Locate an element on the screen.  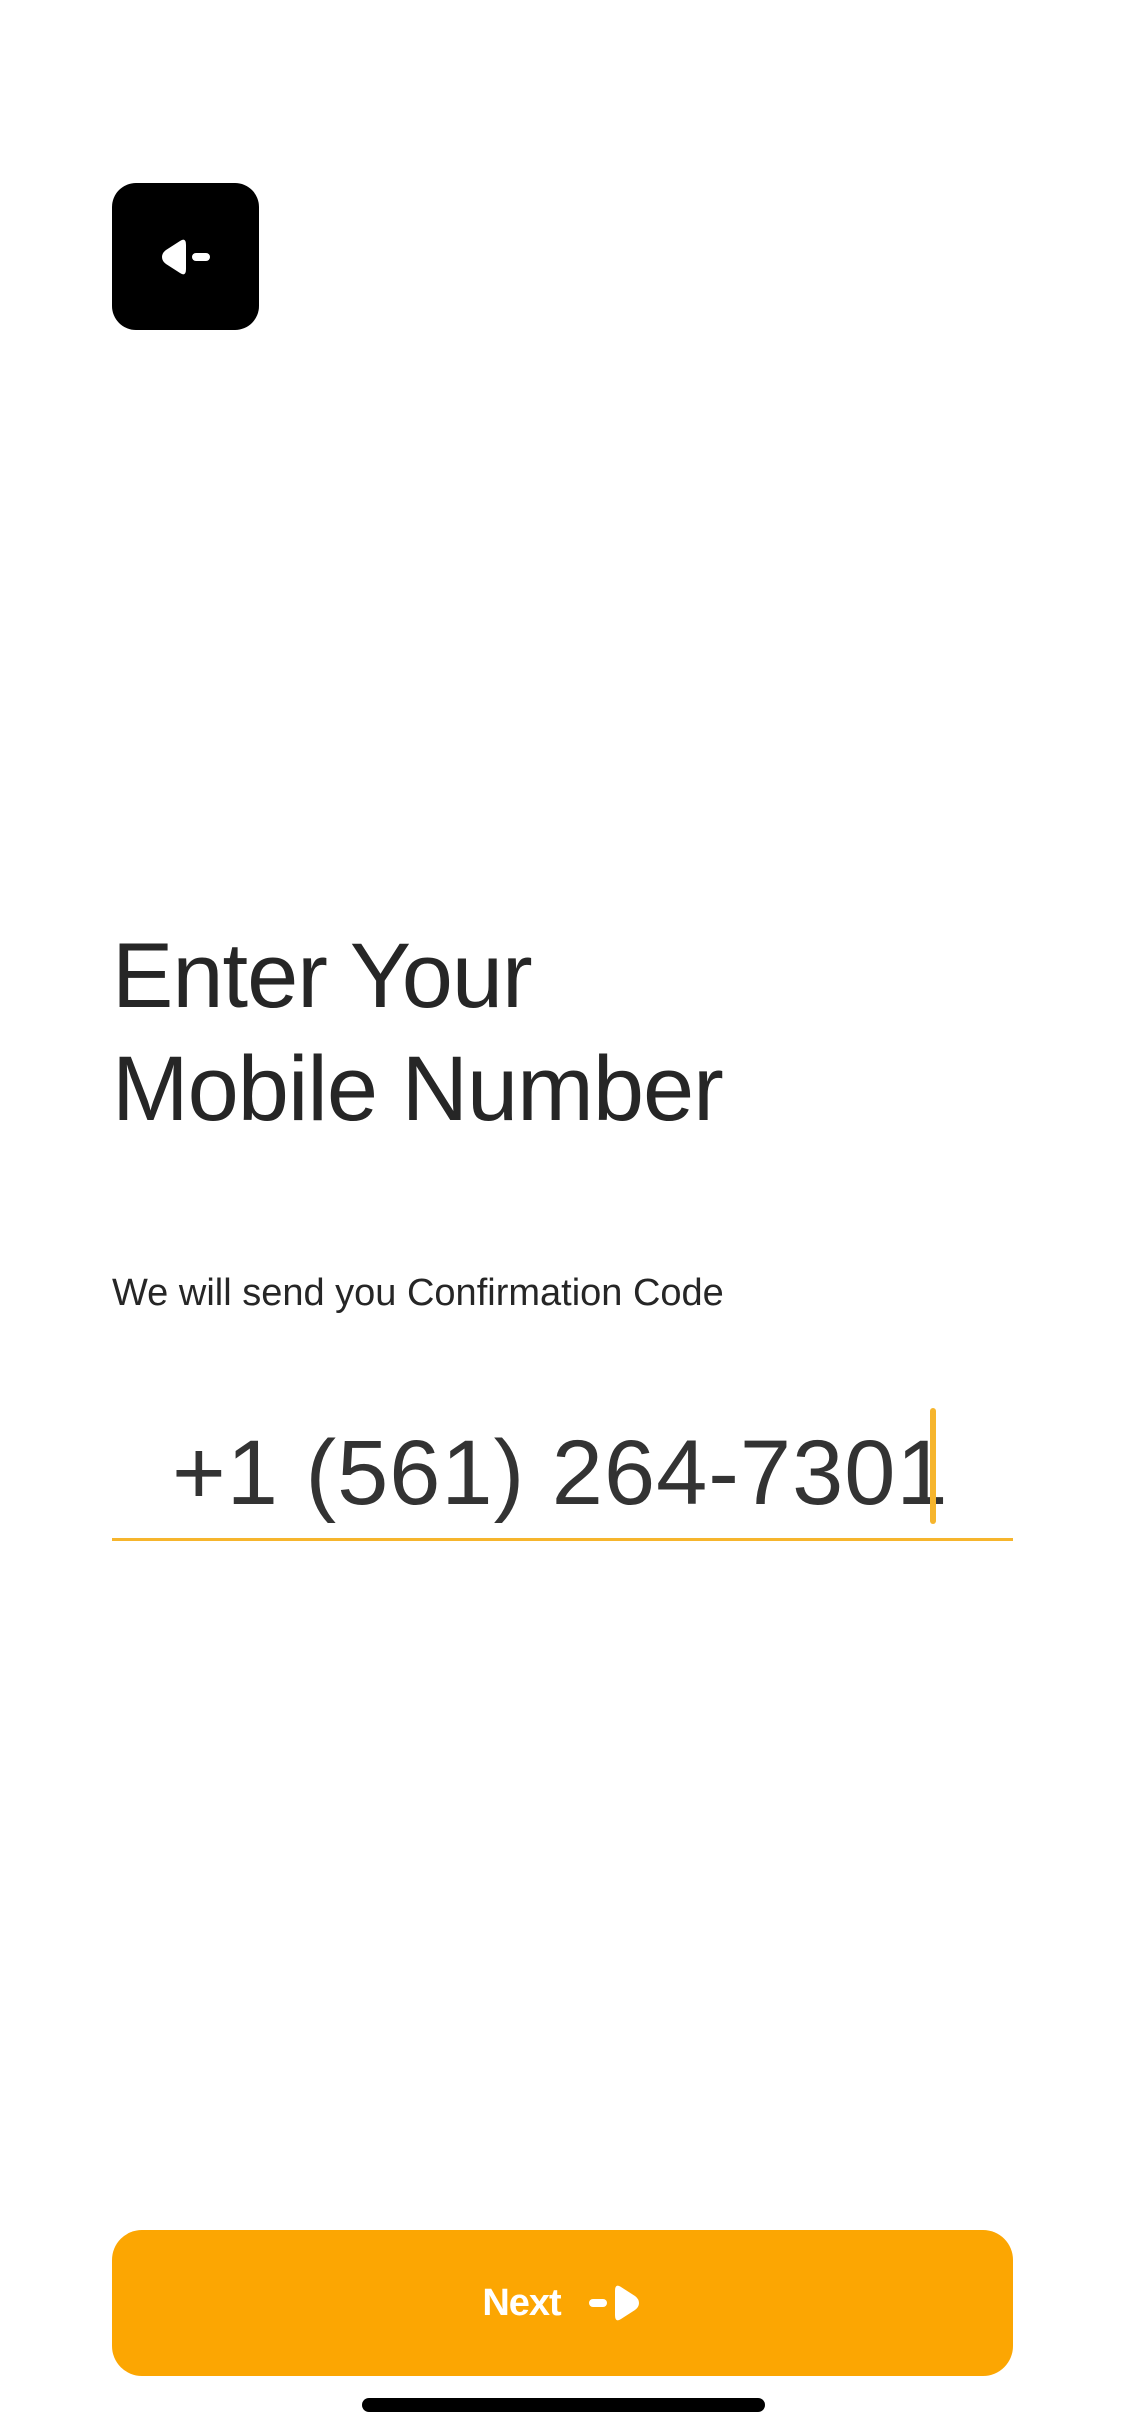
phone-number-field: +1 (561) 264-7301 is located at coordinates (562, 1470).